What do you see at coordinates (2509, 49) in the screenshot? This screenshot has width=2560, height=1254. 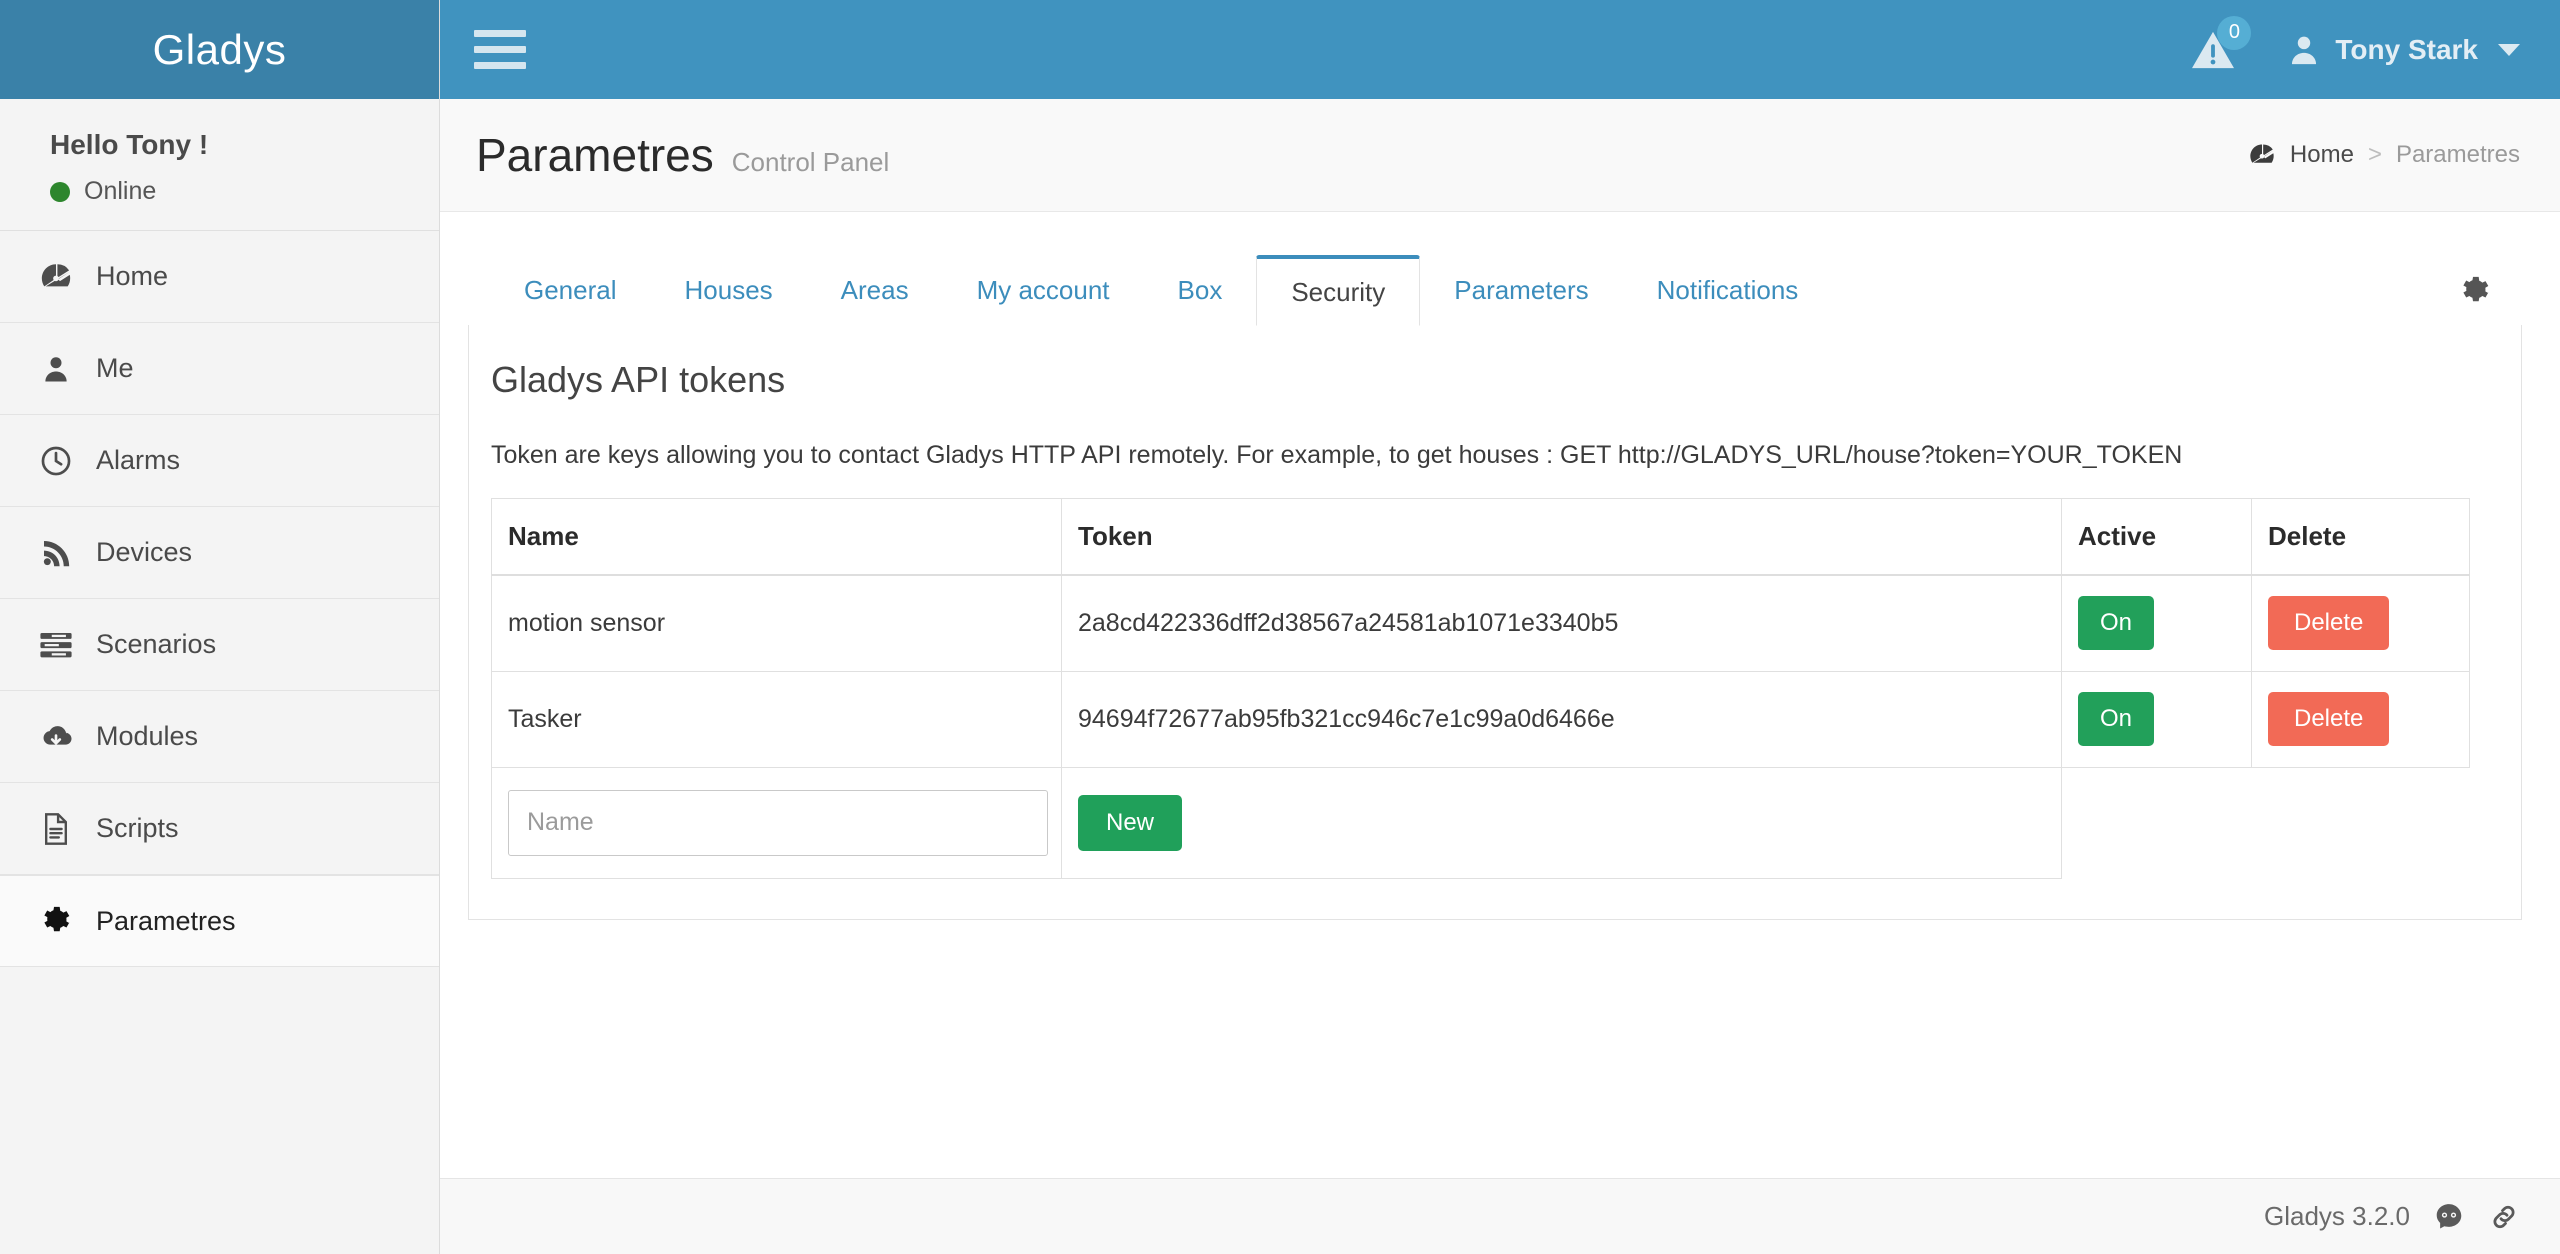 I see `chevron-down-icon` at bounding box center [2509, 49].